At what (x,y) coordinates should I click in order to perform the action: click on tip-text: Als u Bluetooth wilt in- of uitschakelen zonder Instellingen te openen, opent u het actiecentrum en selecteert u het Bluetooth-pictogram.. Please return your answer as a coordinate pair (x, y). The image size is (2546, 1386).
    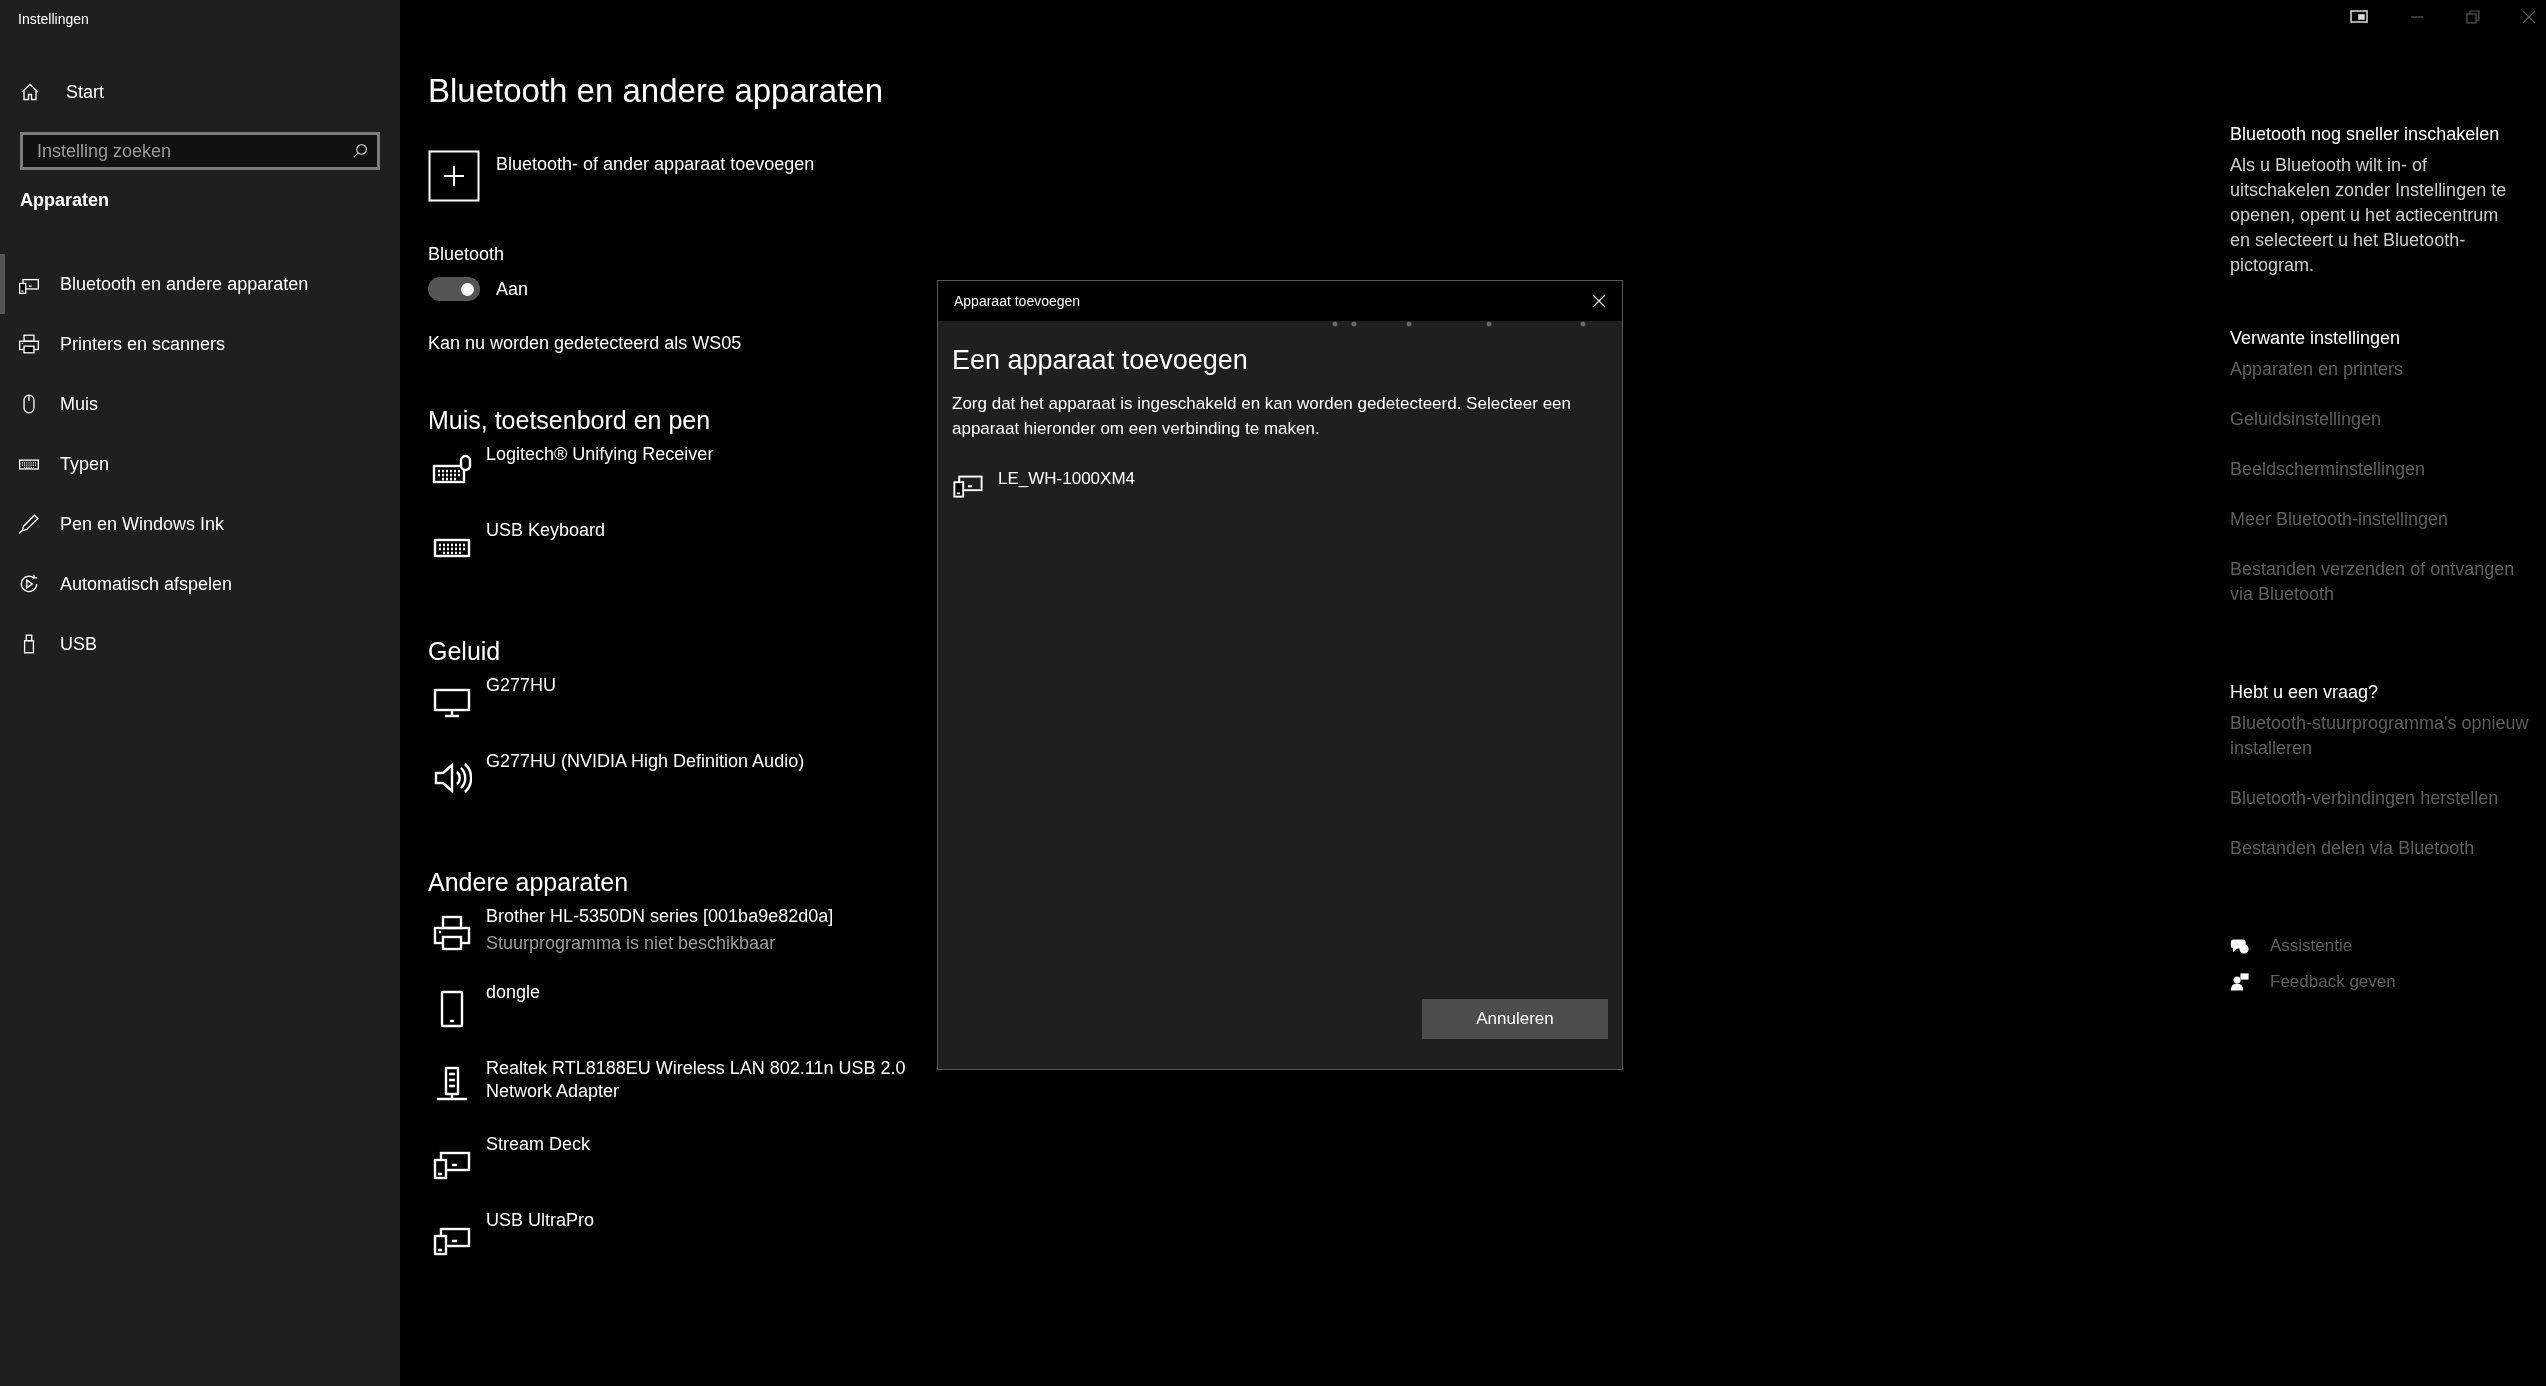
    Looking at the image, I should click on (2369, 215).